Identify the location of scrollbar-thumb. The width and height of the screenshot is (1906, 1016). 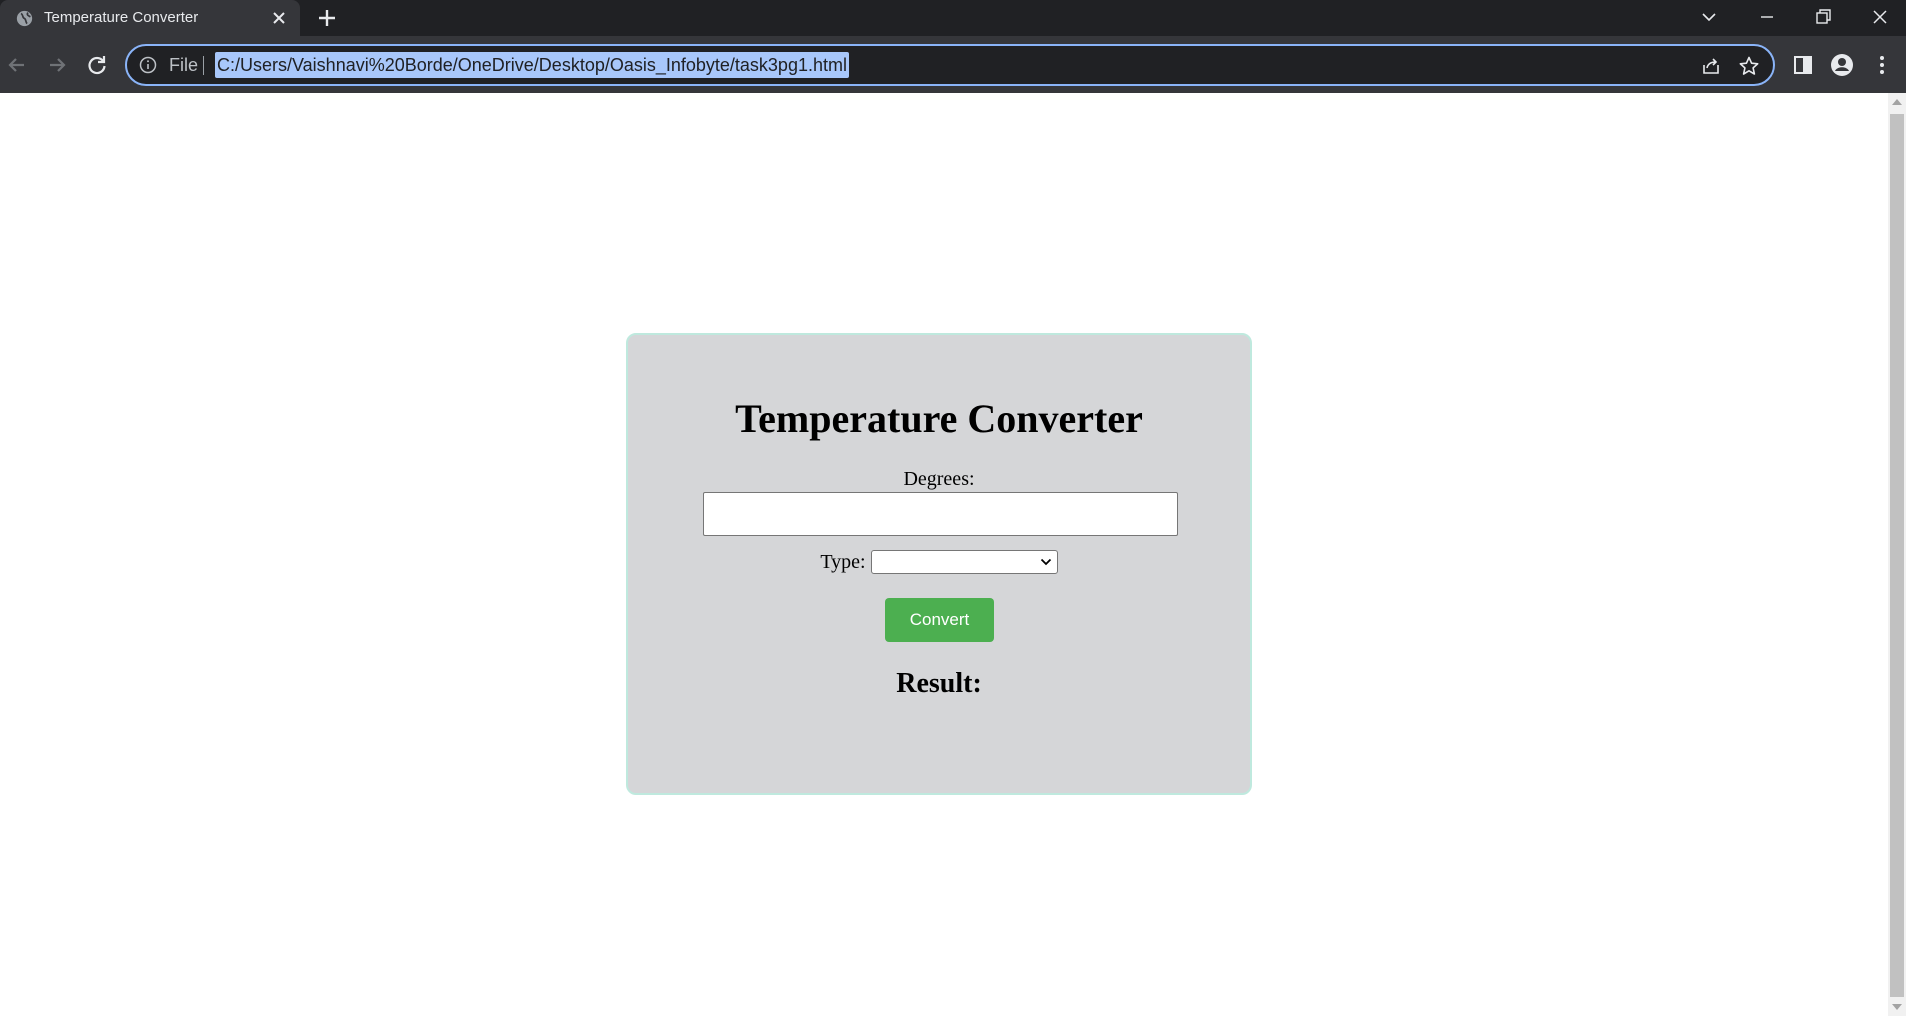
(1897, 555).